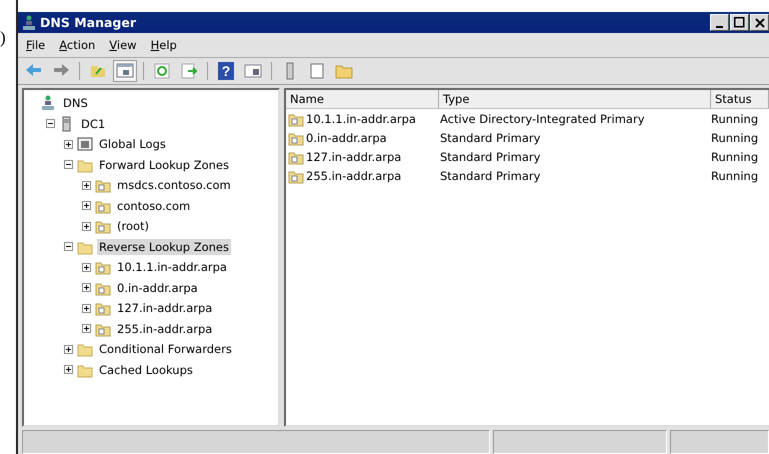 The width and height of the screenshot is (769, 454). What do you see at coordinates (157, 288) in the screenshot?
I see `tree-item: 0.in-addr.arpa` at bounding box center [157, 288].